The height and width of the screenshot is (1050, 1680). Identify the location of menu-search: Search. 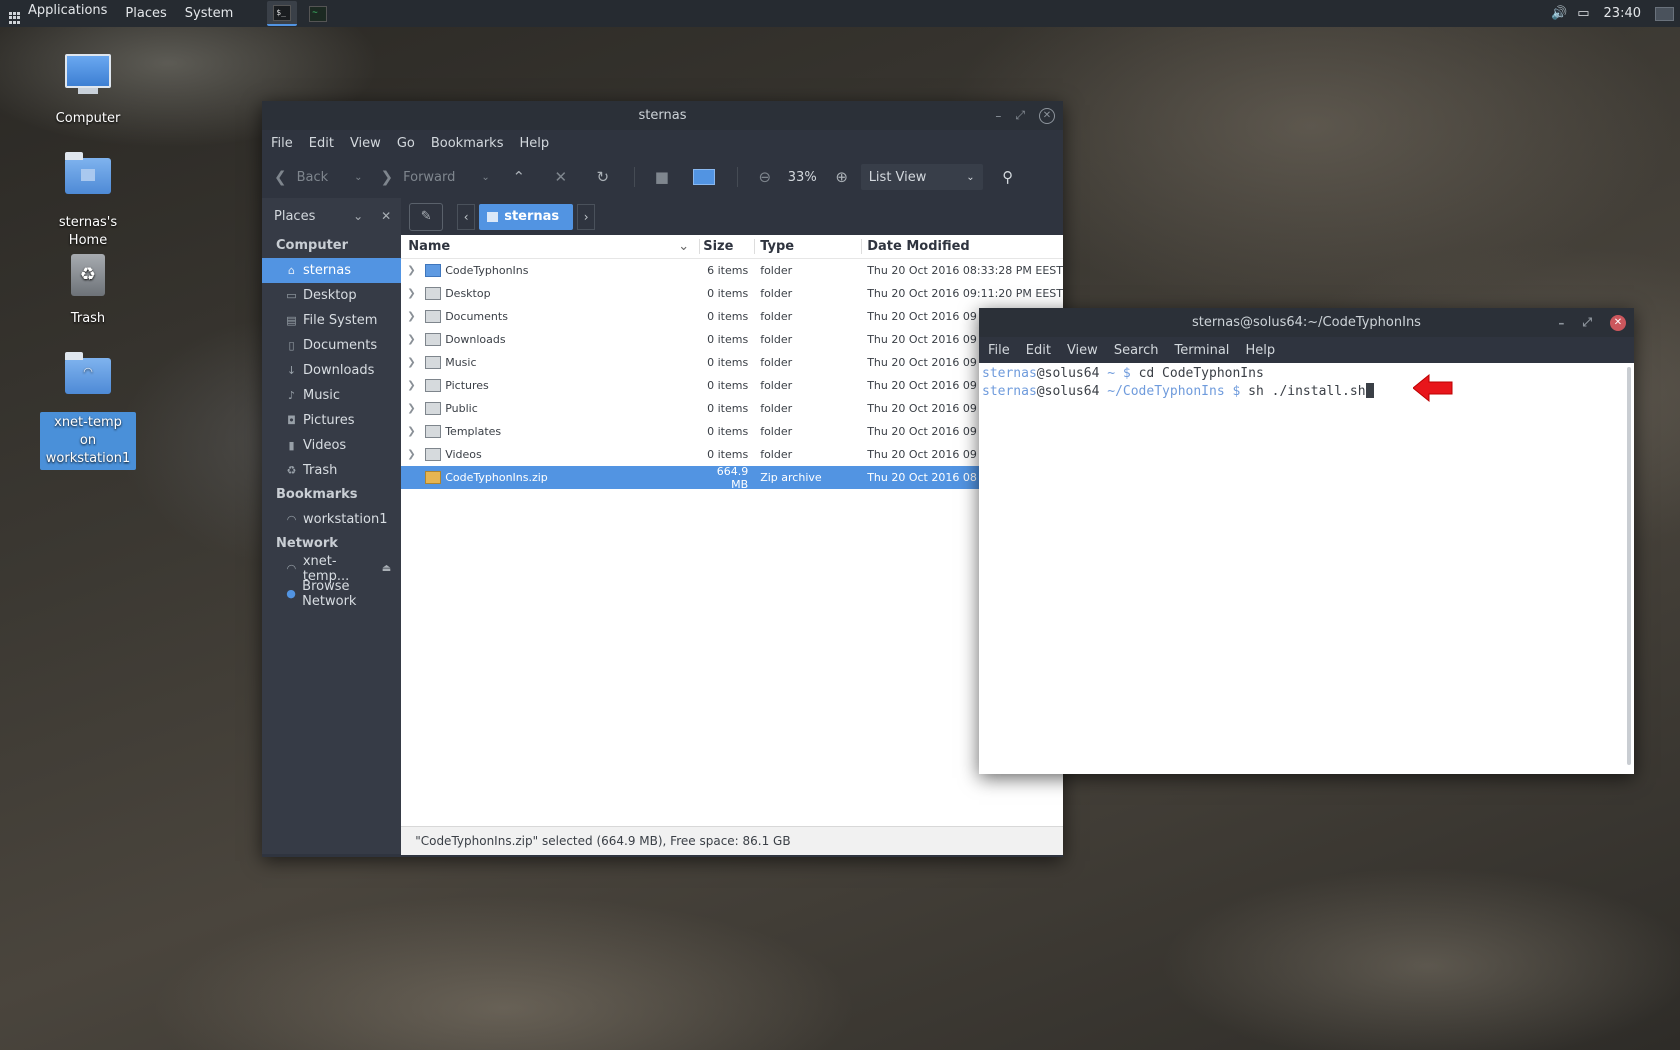
(1136, 350).